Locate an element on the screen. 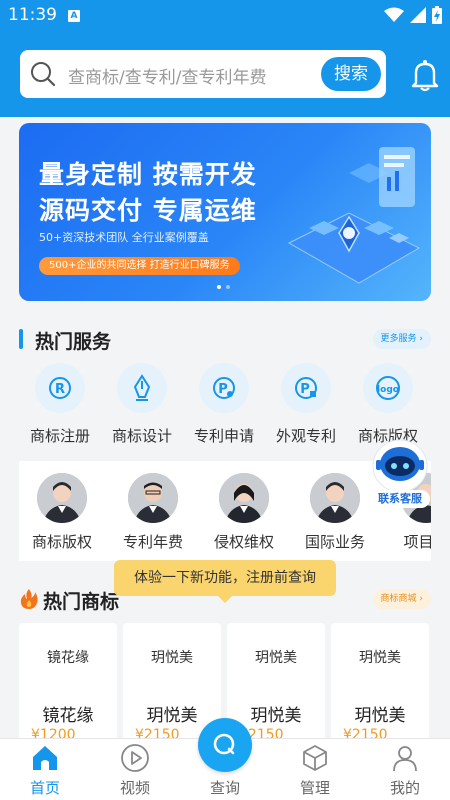 Image resolution: width=450 pixels, height=800 pixels. service-label: 商标注册 is located at coordinates (59, 436).